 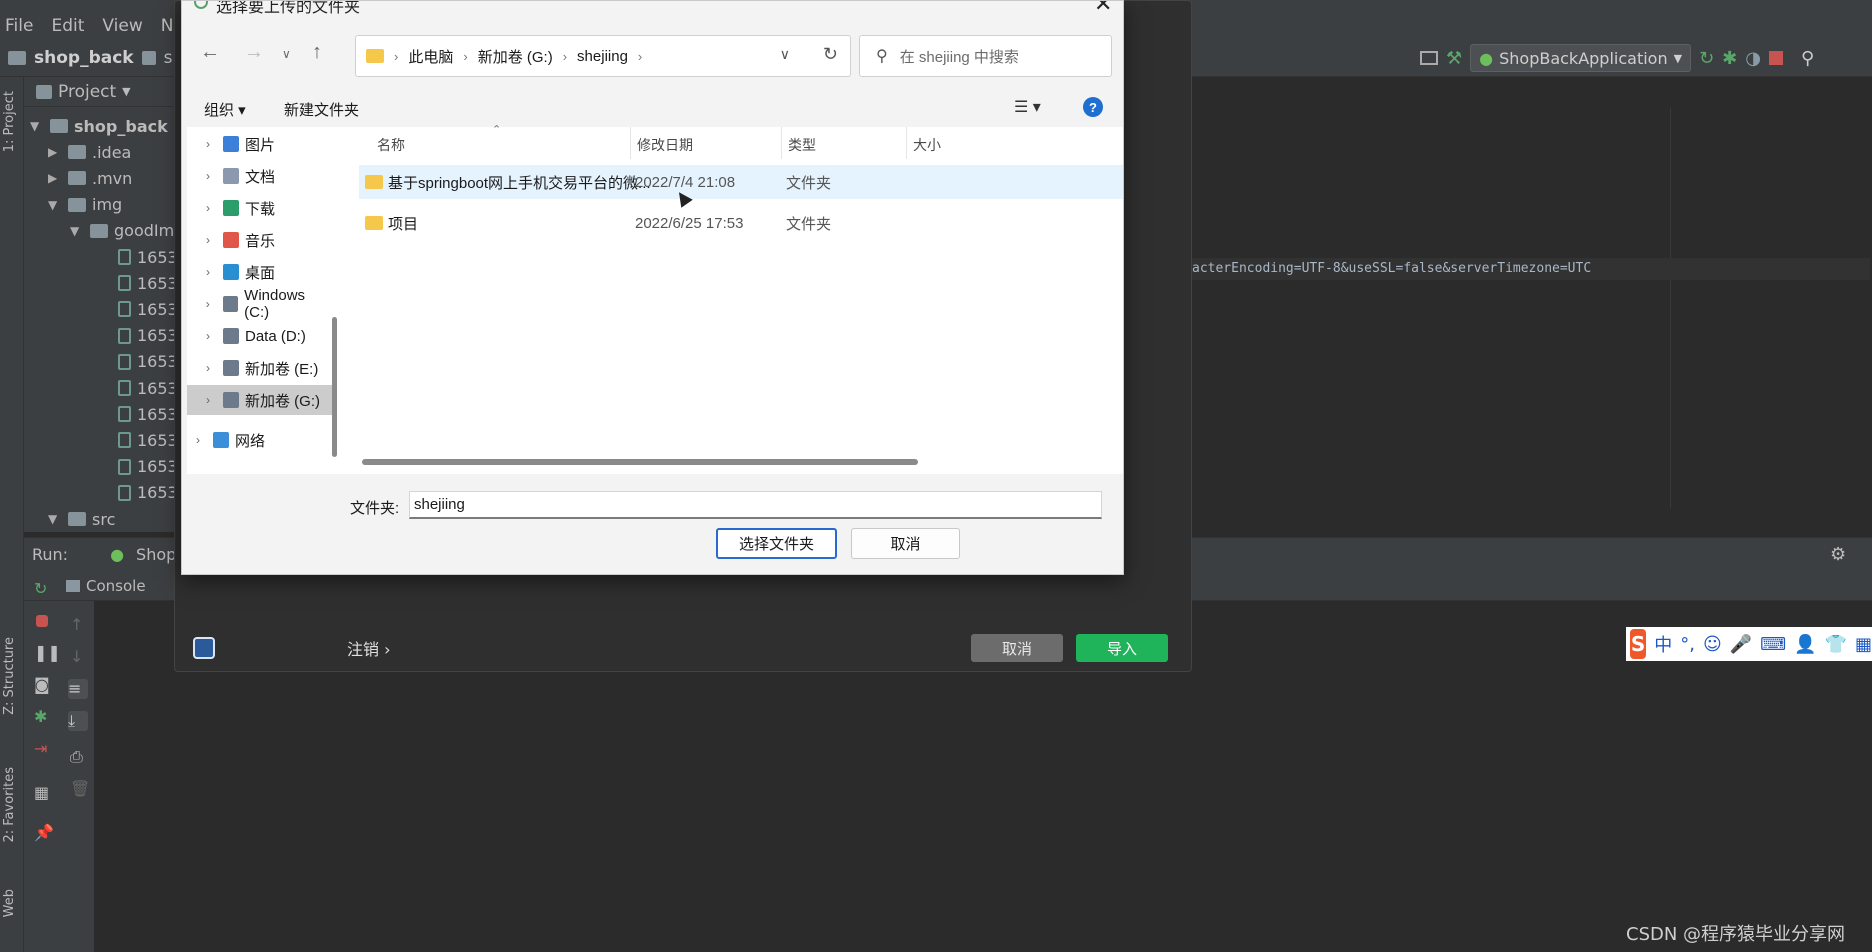 What do you see at coordinates (44, 749) in the screenshot?
I see `exit-icon: ⇥` at bounding box center [44, 749].